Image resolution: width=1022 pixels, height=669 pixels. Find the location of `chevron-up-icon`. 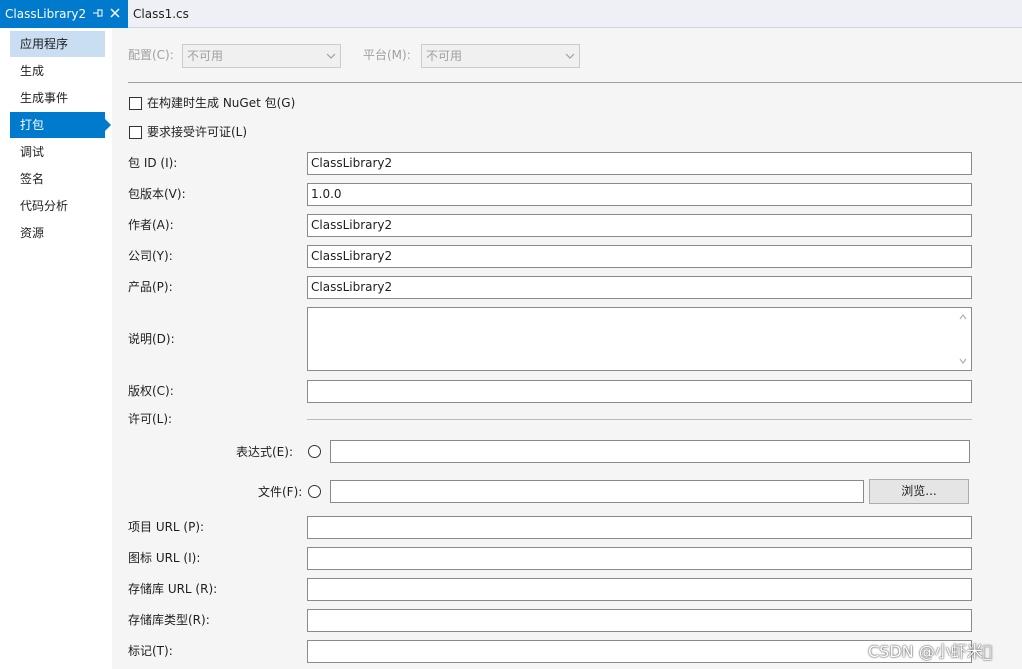

chevron-up-icon is located at coordinates (963, 317).